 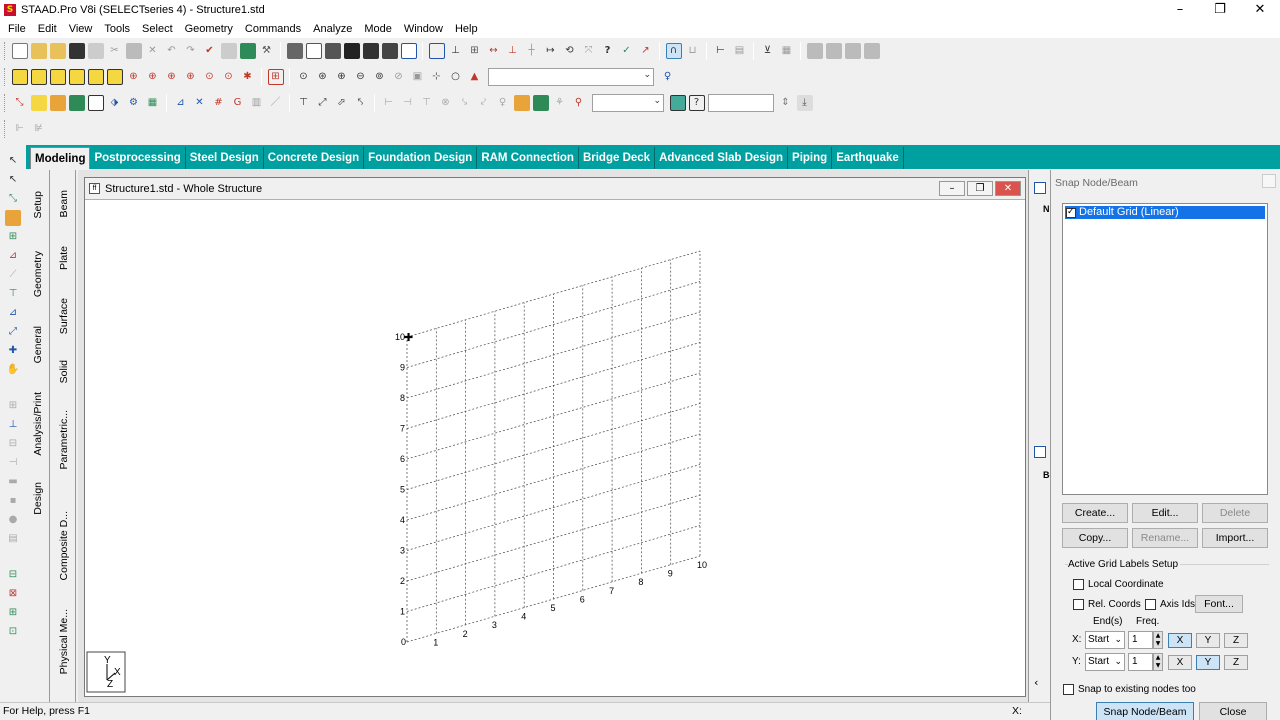 I want to click on zone-cursor-icon: ▦, so click(x=153, y=103).